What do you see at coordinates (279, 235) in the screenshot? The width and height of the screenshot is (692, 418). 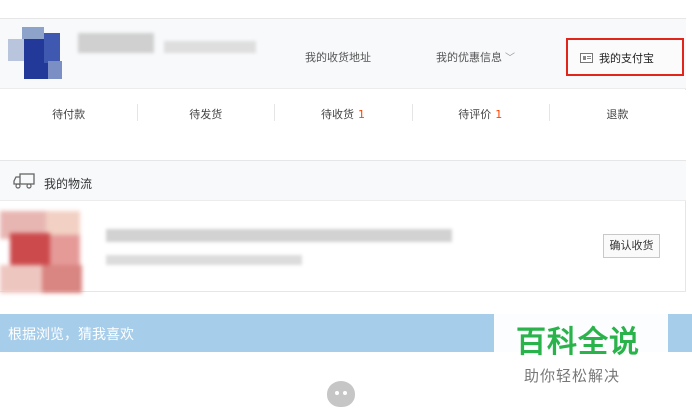 I see `product-title-blurred` at bounding box center [279, 235].